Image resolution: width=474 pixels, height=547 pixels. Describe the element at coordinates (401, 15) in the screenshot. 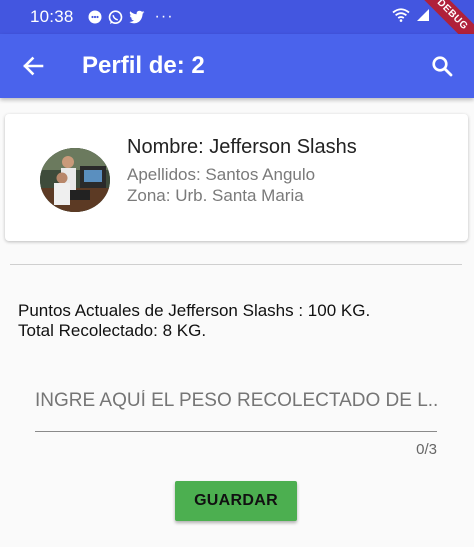

I see `wifi-icon` at that location.